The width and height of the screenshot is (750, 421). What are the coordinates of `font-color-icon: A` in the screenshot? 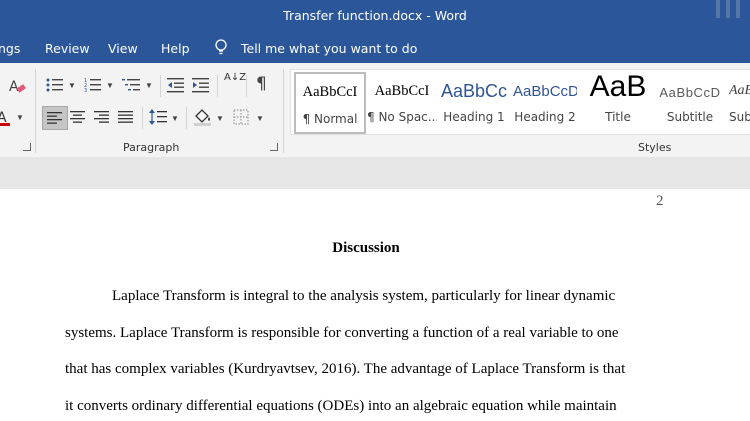 It's located at (7, 118).